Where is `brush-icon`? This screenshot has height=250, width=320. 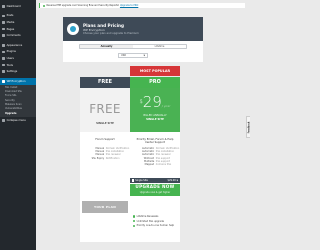 brush-icon is located at coordinates (3, 45).